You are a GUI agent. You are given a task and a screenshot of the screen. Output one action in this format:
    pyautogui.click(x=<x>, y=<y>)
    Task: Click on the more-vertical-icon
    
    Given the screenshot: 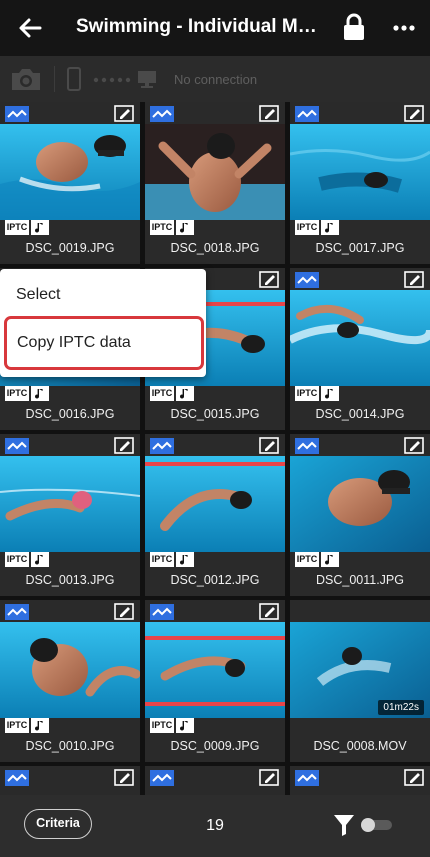 What is the action you would take?
    pyautogui.click(x=404, y=28)
    